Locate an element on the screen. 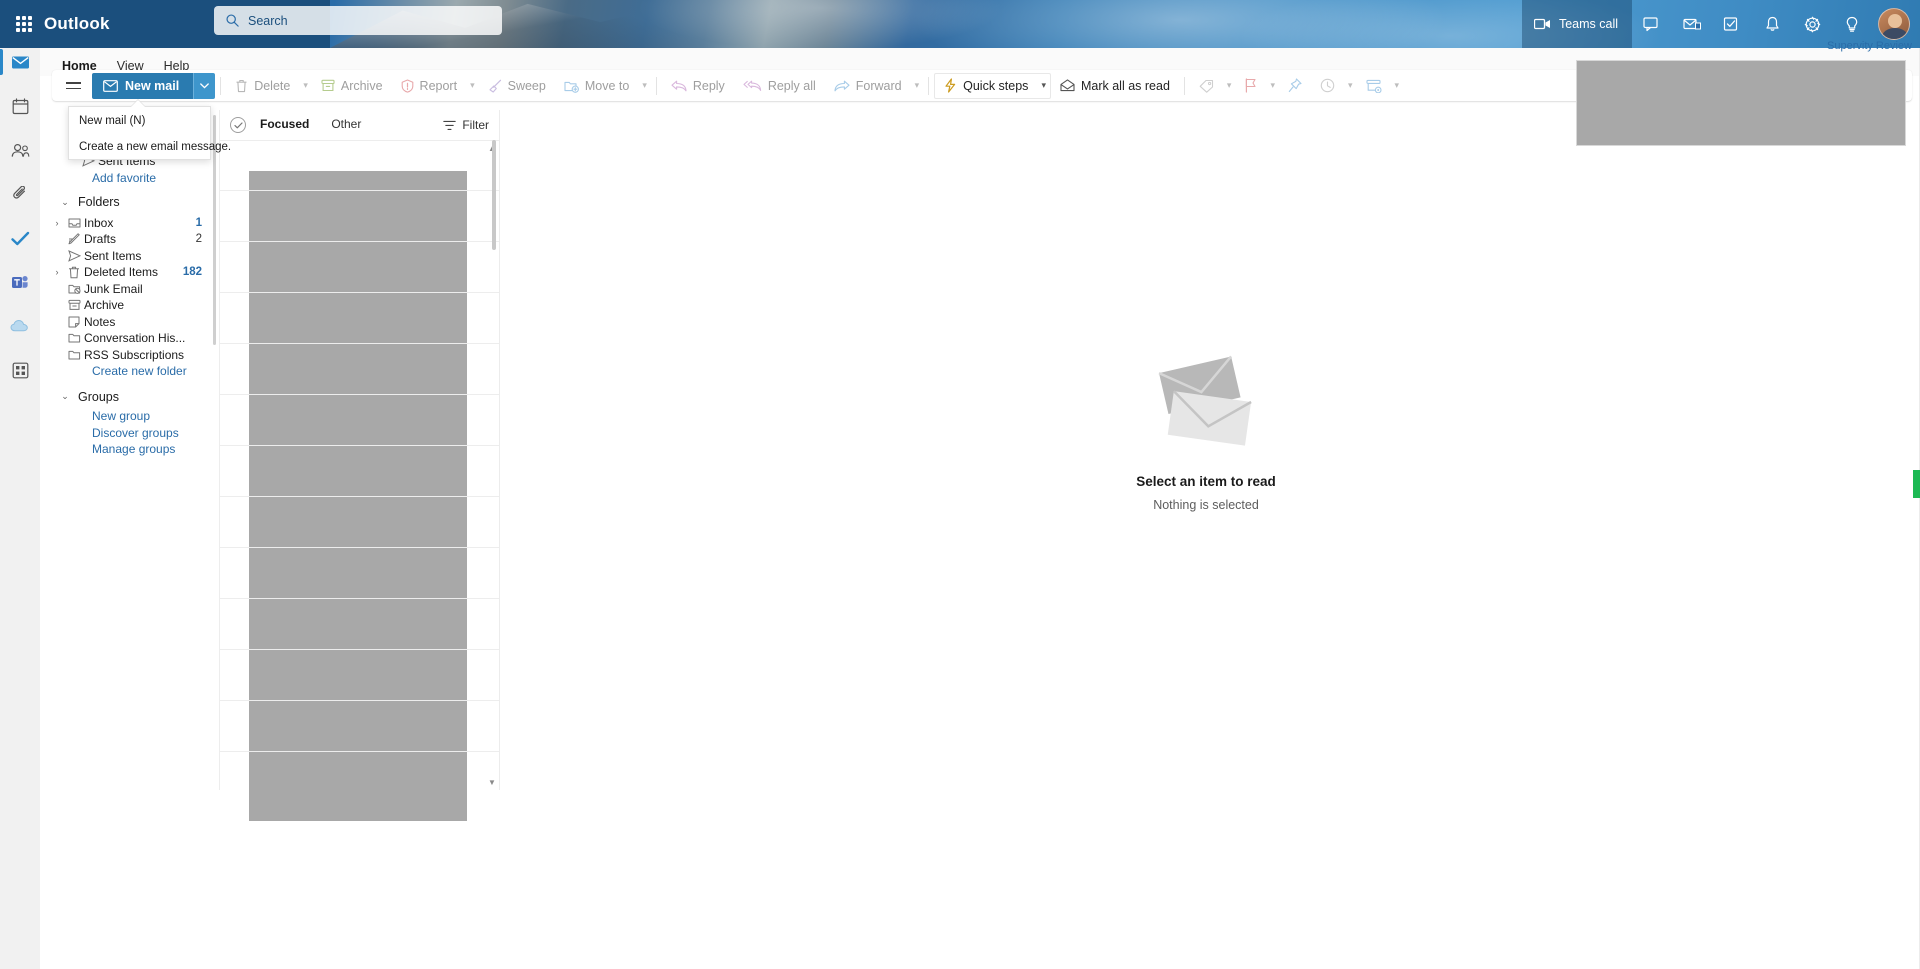 This screenshot has width=1920, height=969. rail-item-teams is located at coordinates (20, 282).